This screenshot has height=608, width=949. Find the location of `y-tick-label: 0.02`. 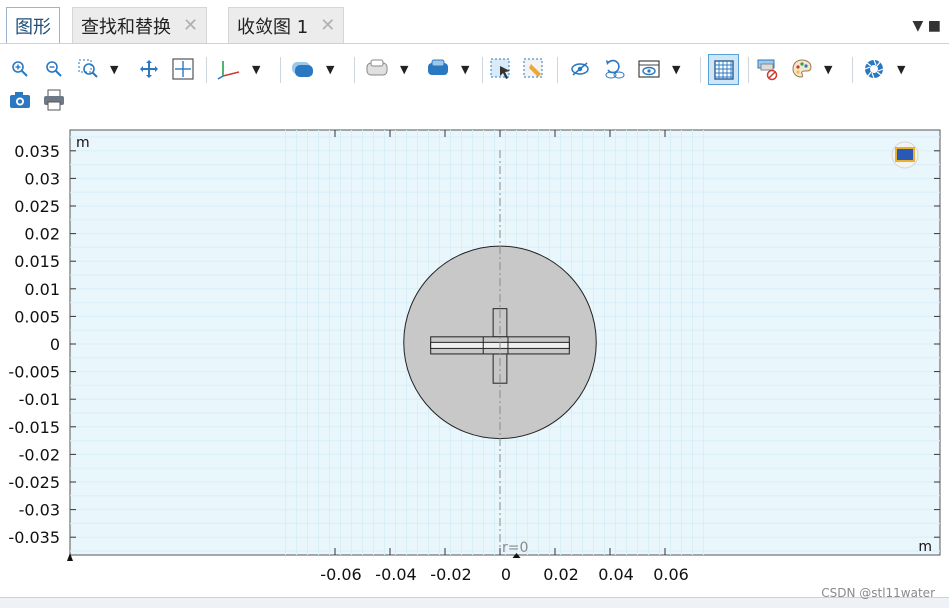

y-tick-label: 0.02 is located at coordinates (42, 234).